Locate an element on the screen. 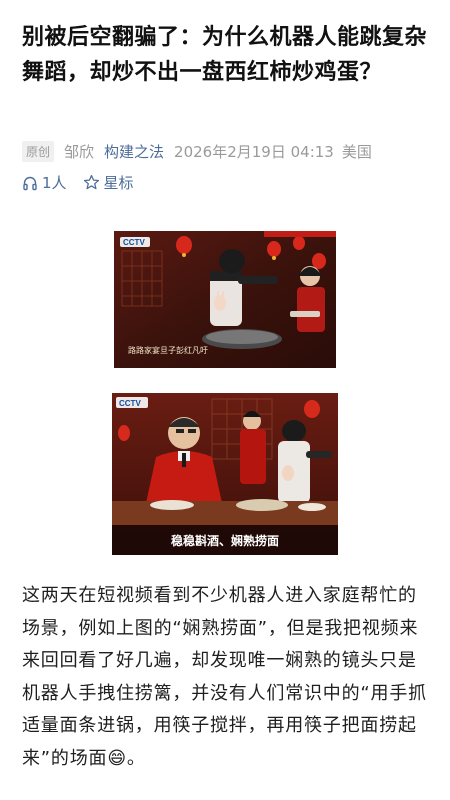 The image size is (450, 800). location: 美国 is located at coordinates (356, 152).